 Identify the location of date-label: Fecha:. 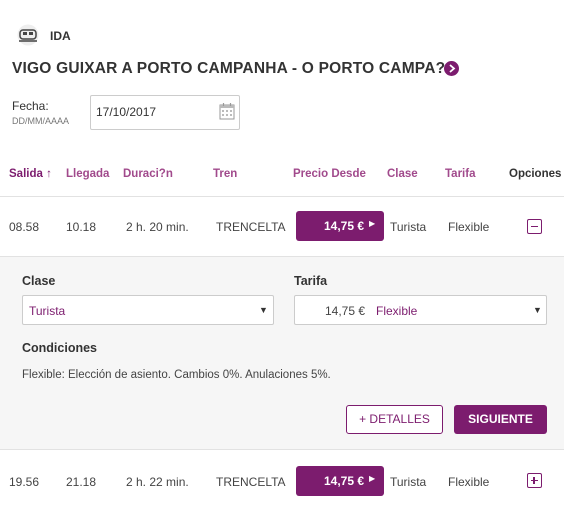
(30, 106).